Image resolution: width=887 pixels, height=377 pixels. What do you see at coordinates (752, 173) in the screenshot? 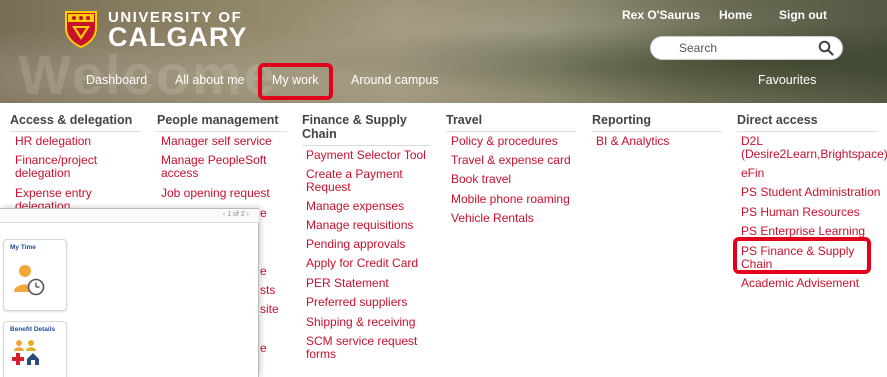
I see `link-efin: eFin` at bounding box center [752, 173].